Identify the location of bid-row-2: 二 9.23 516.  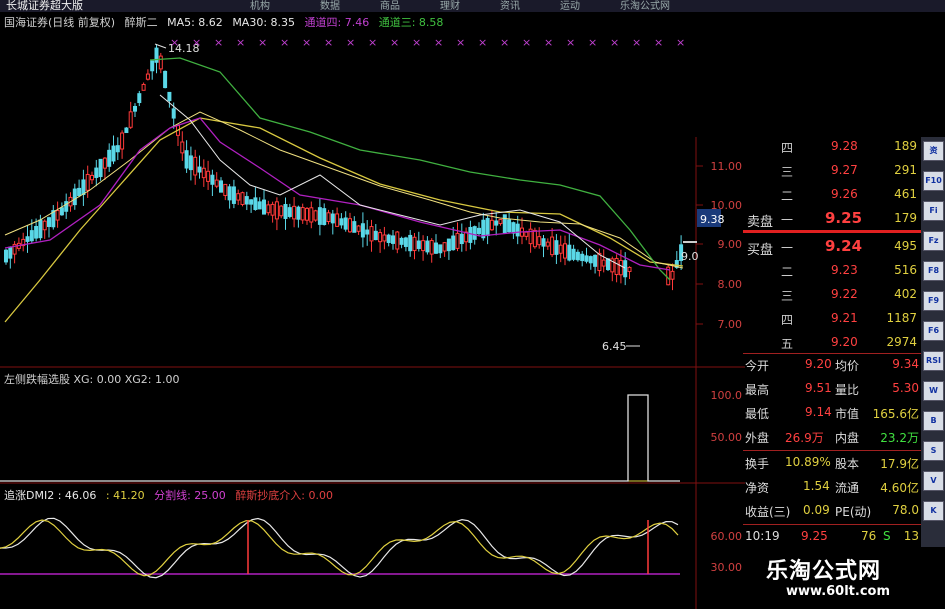
(832, 271).